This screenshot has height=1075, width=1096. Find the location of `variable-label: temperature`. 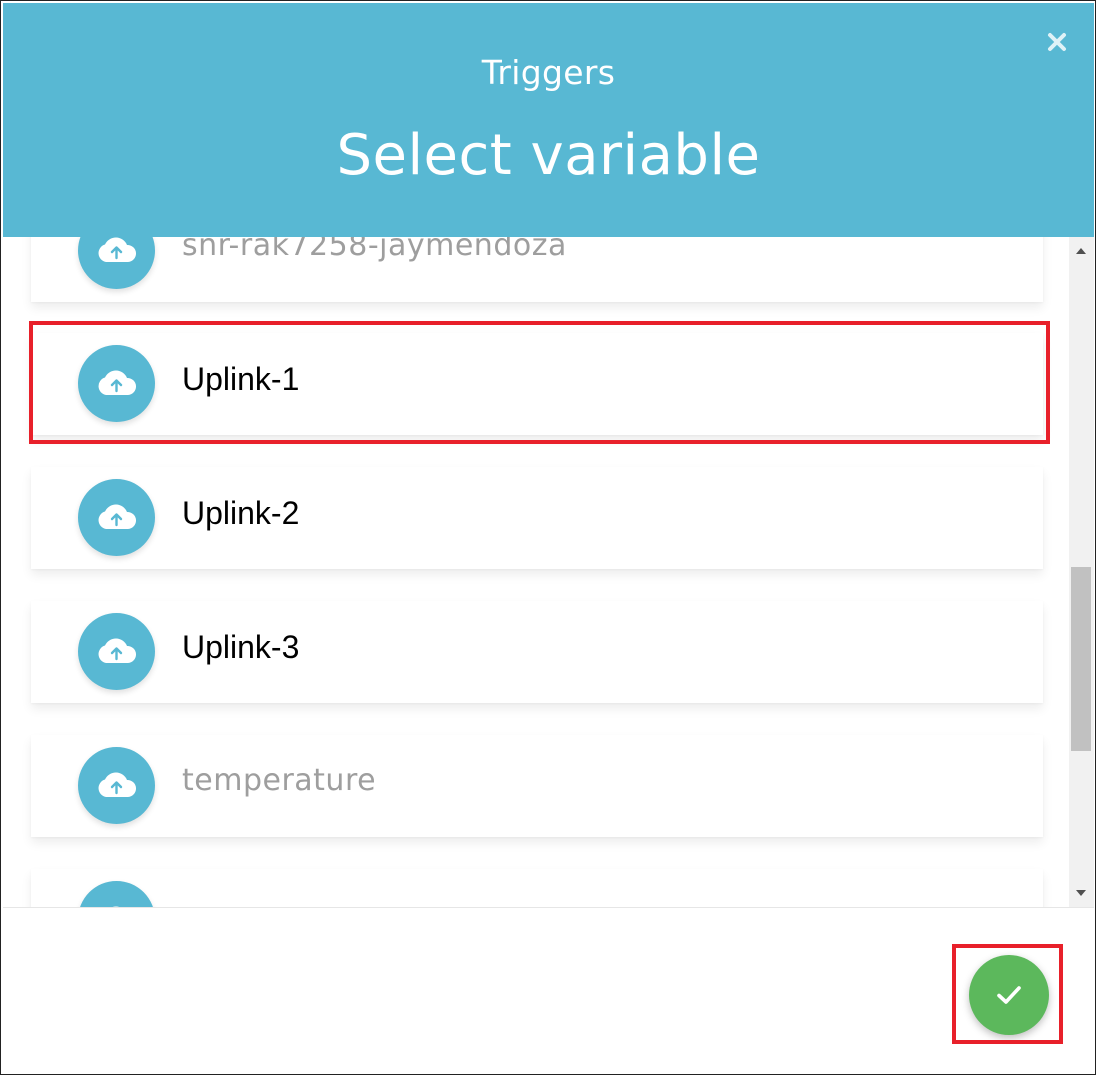

variable-label: temperature is located at coordinates (279, 780).